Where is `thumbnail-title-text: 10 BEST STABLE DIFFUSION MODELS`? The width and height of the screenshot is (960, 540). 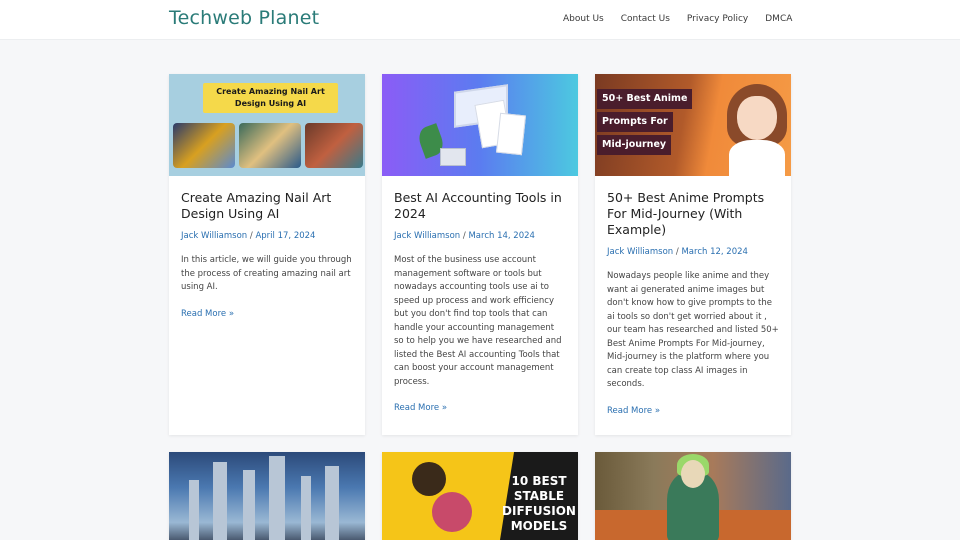
thumbnail-title-text: 10 BEST STABLE DIFFUSION MODELS is located at coordinates (539, 503).